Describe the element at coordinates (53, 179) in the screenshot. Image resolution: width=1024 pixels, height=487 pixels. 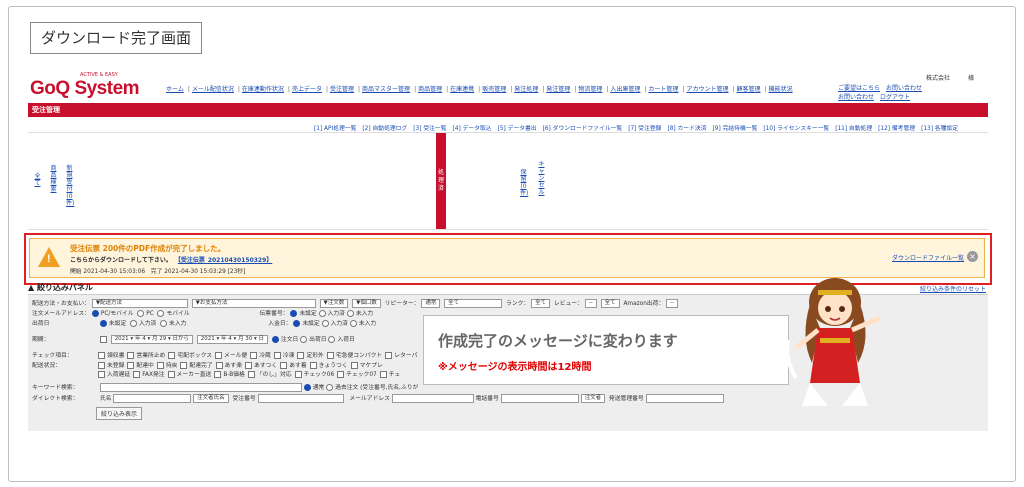
I see `status-product-search: 商品検索` at that location.